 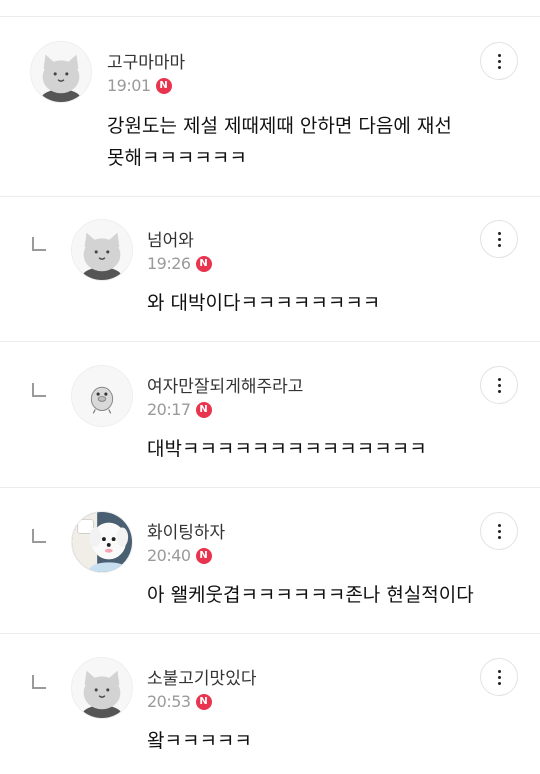 I want to click on comment-text-line: 강원도는 제설 제때제때 안하면 다음에 재선, so click(x=279, y=126).